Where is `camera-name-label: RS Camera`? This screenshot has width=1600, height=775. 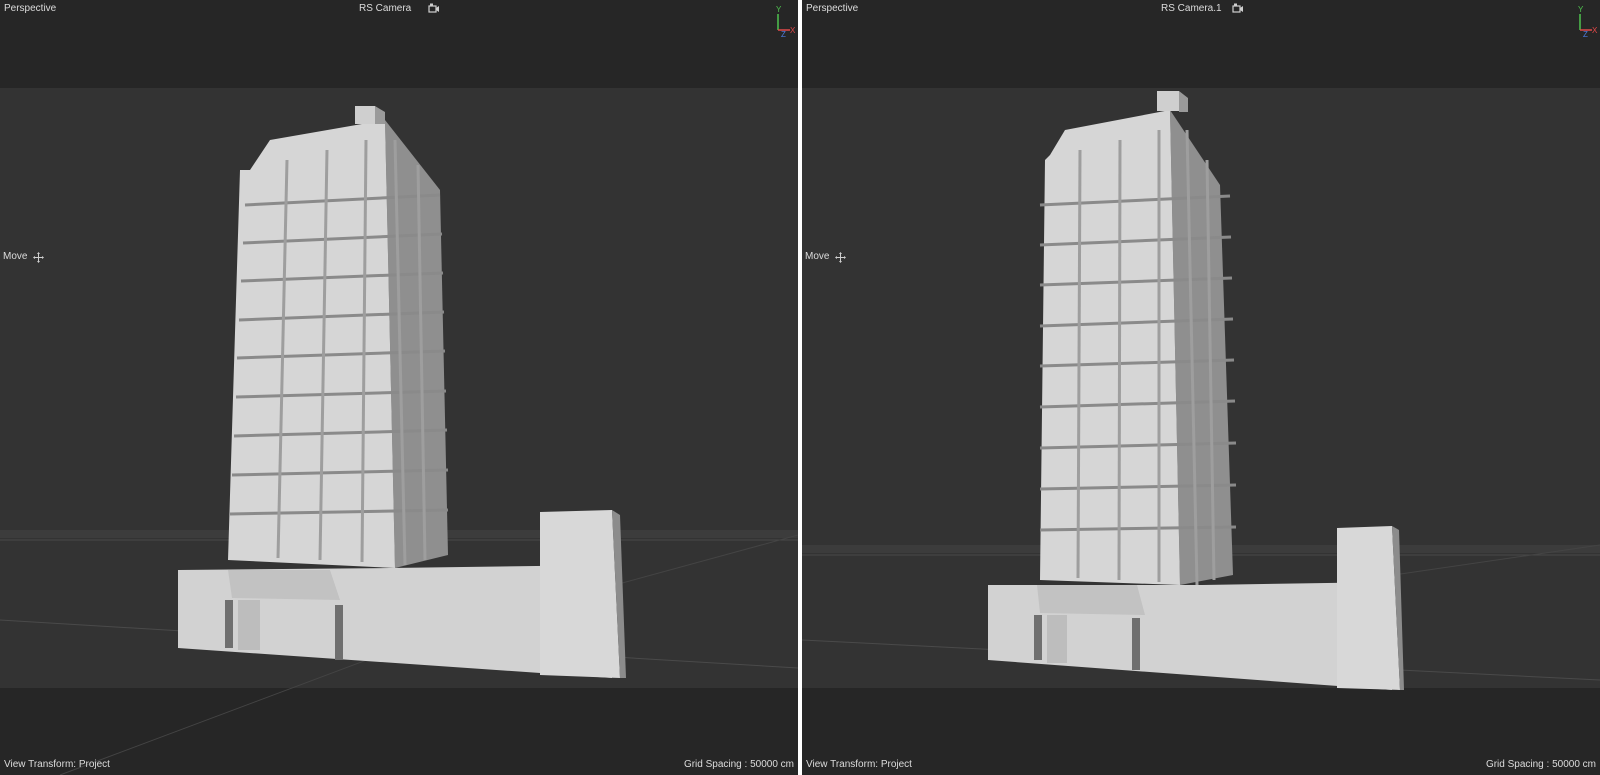
camera-name-label: RS Camera is located at coordinates (385, 9).